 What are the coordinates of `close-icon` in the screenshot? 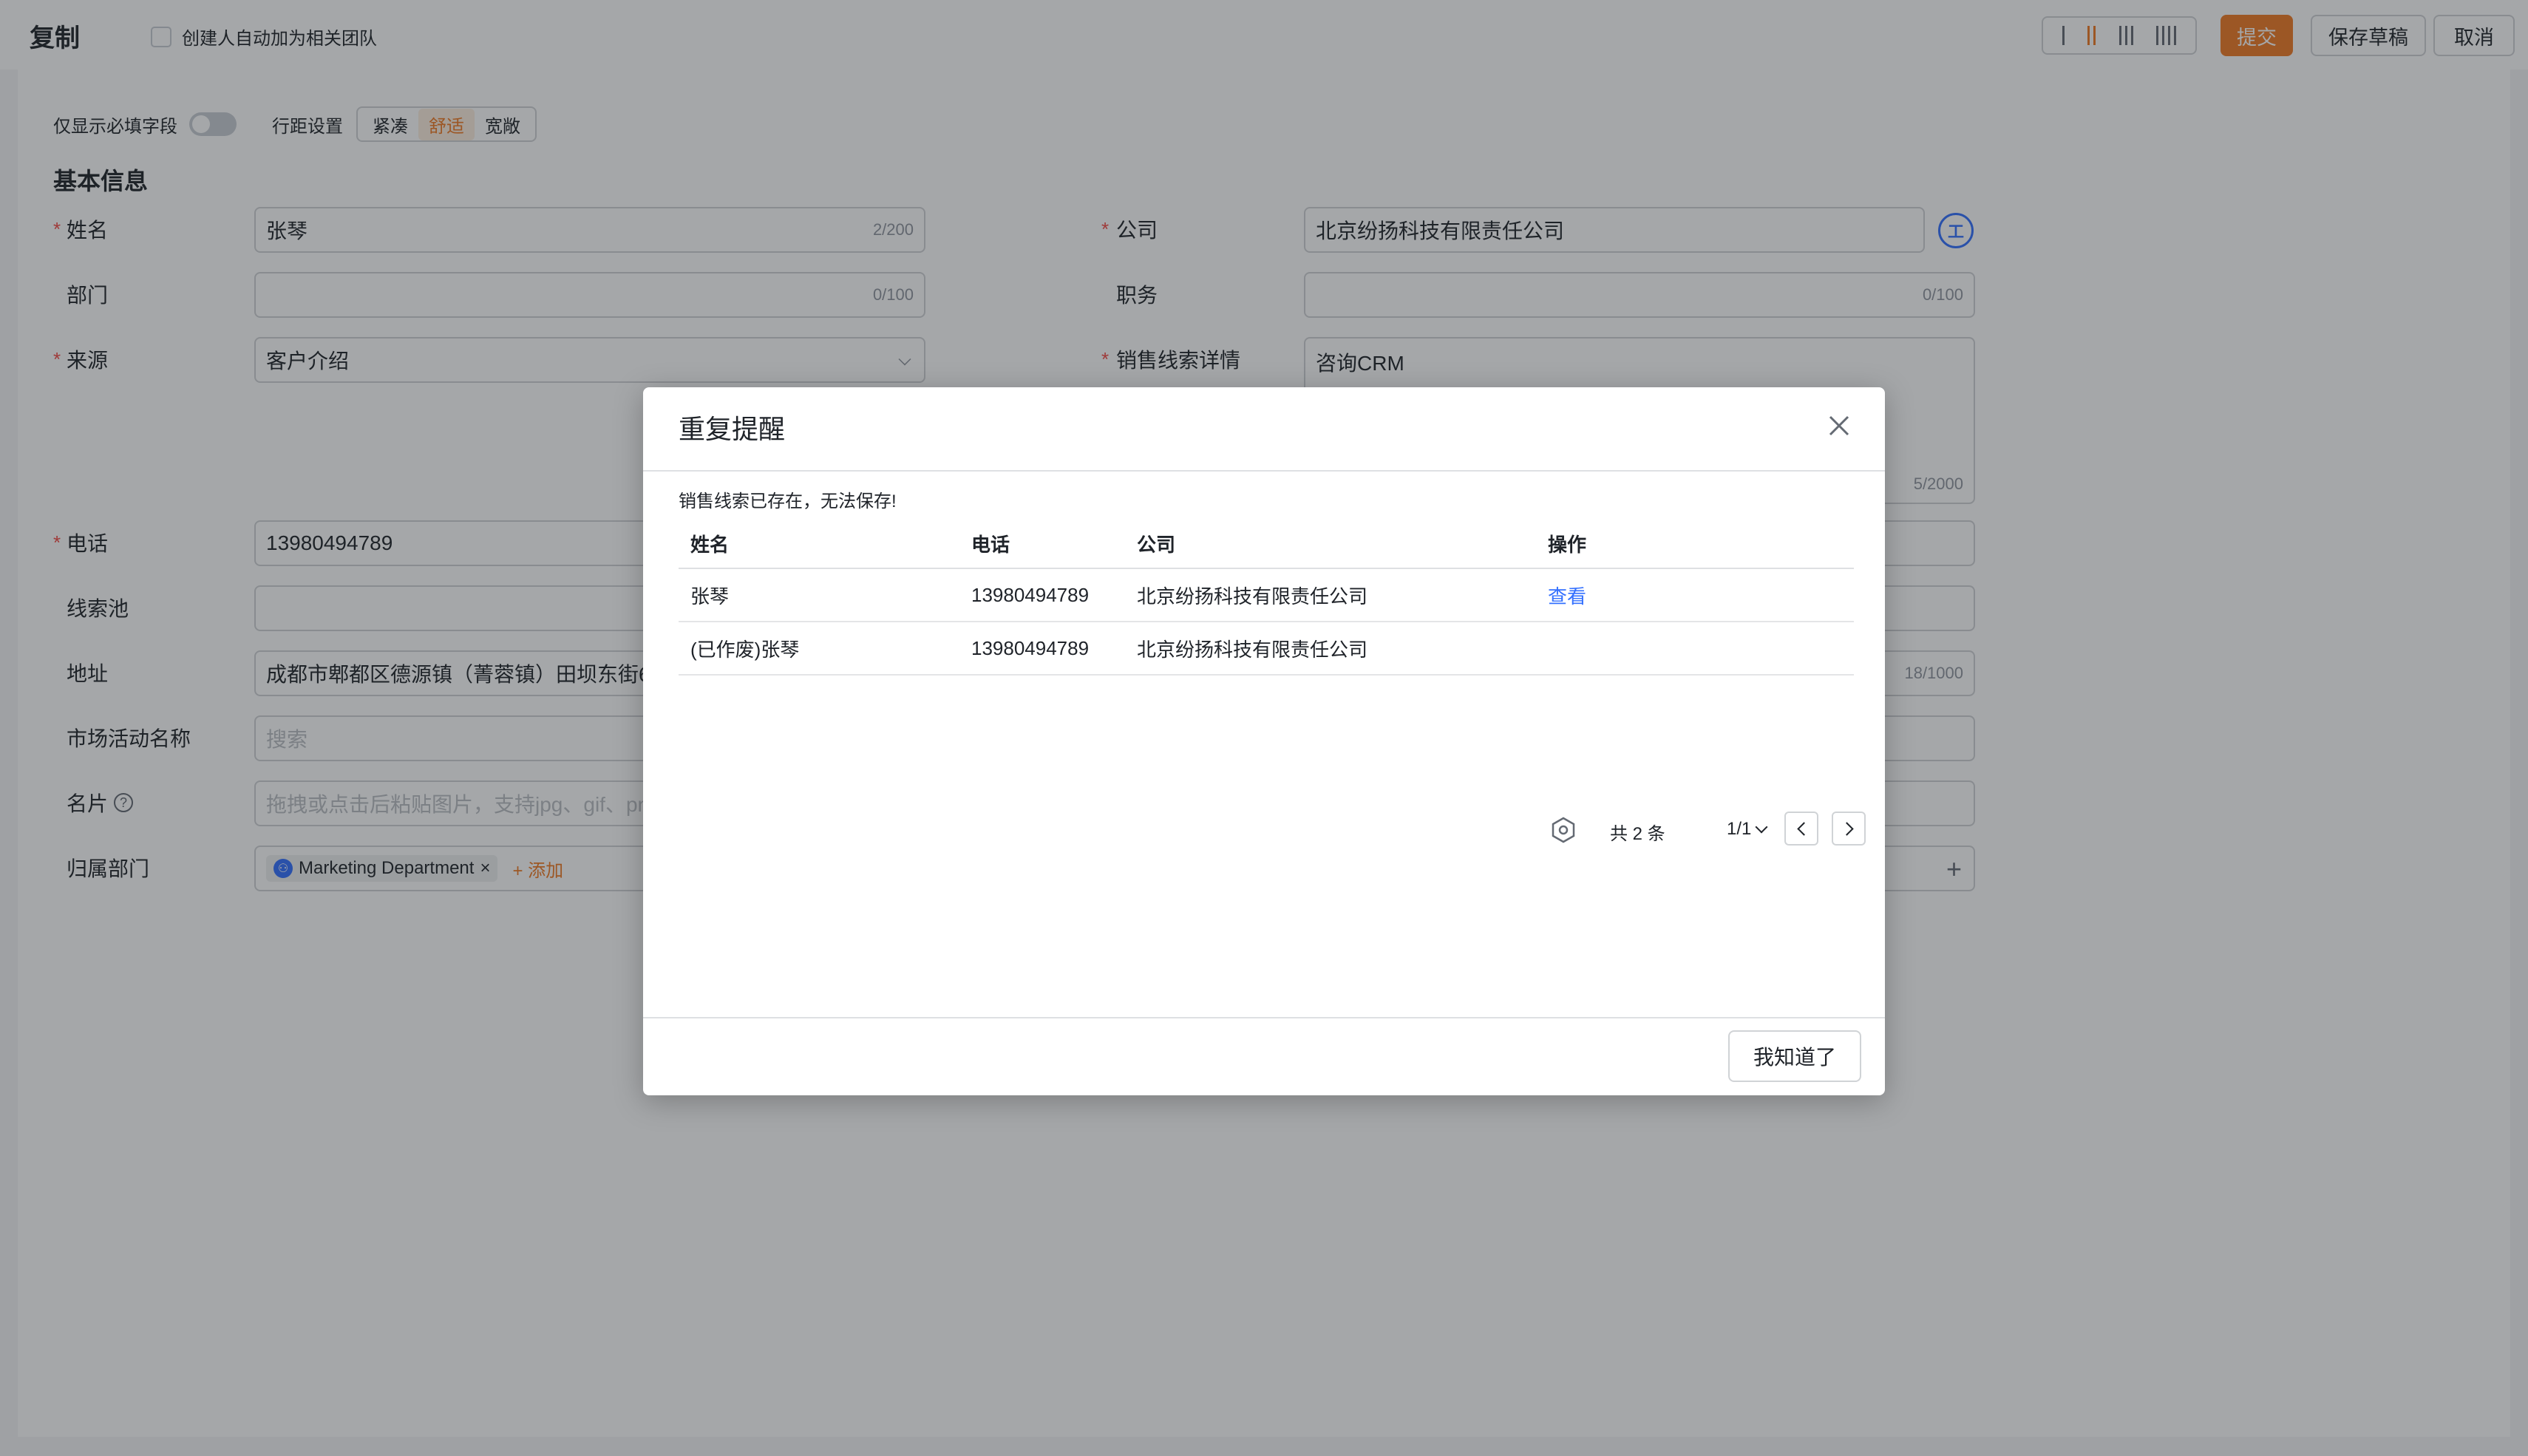 It's located at (1839, 425).